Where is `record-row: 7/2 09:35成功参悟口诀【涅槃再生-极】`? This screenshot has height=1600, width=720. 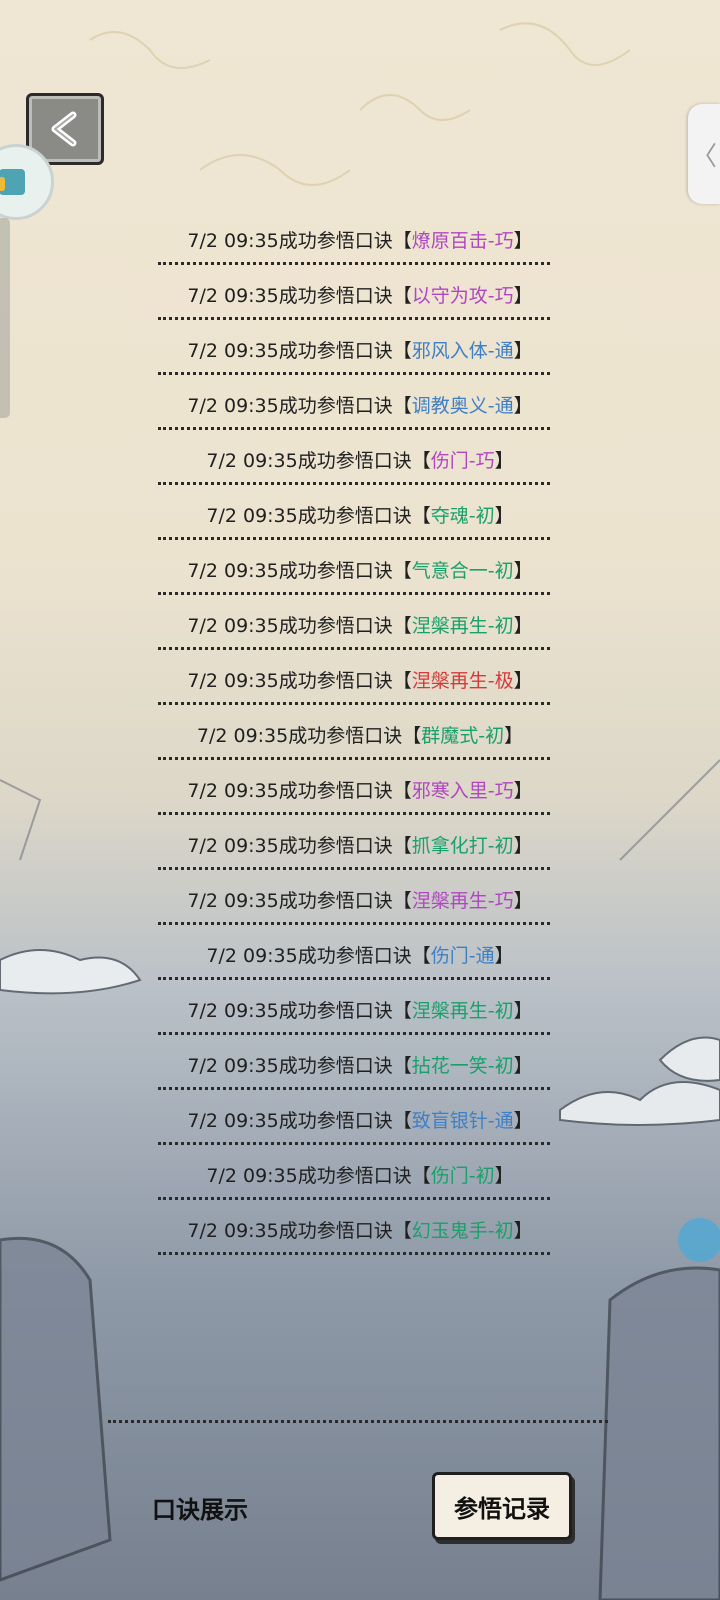 record-row: 7/2 09:35成功参悟口诀【涅槃再生-极】 is located at coordinates (360, 679).